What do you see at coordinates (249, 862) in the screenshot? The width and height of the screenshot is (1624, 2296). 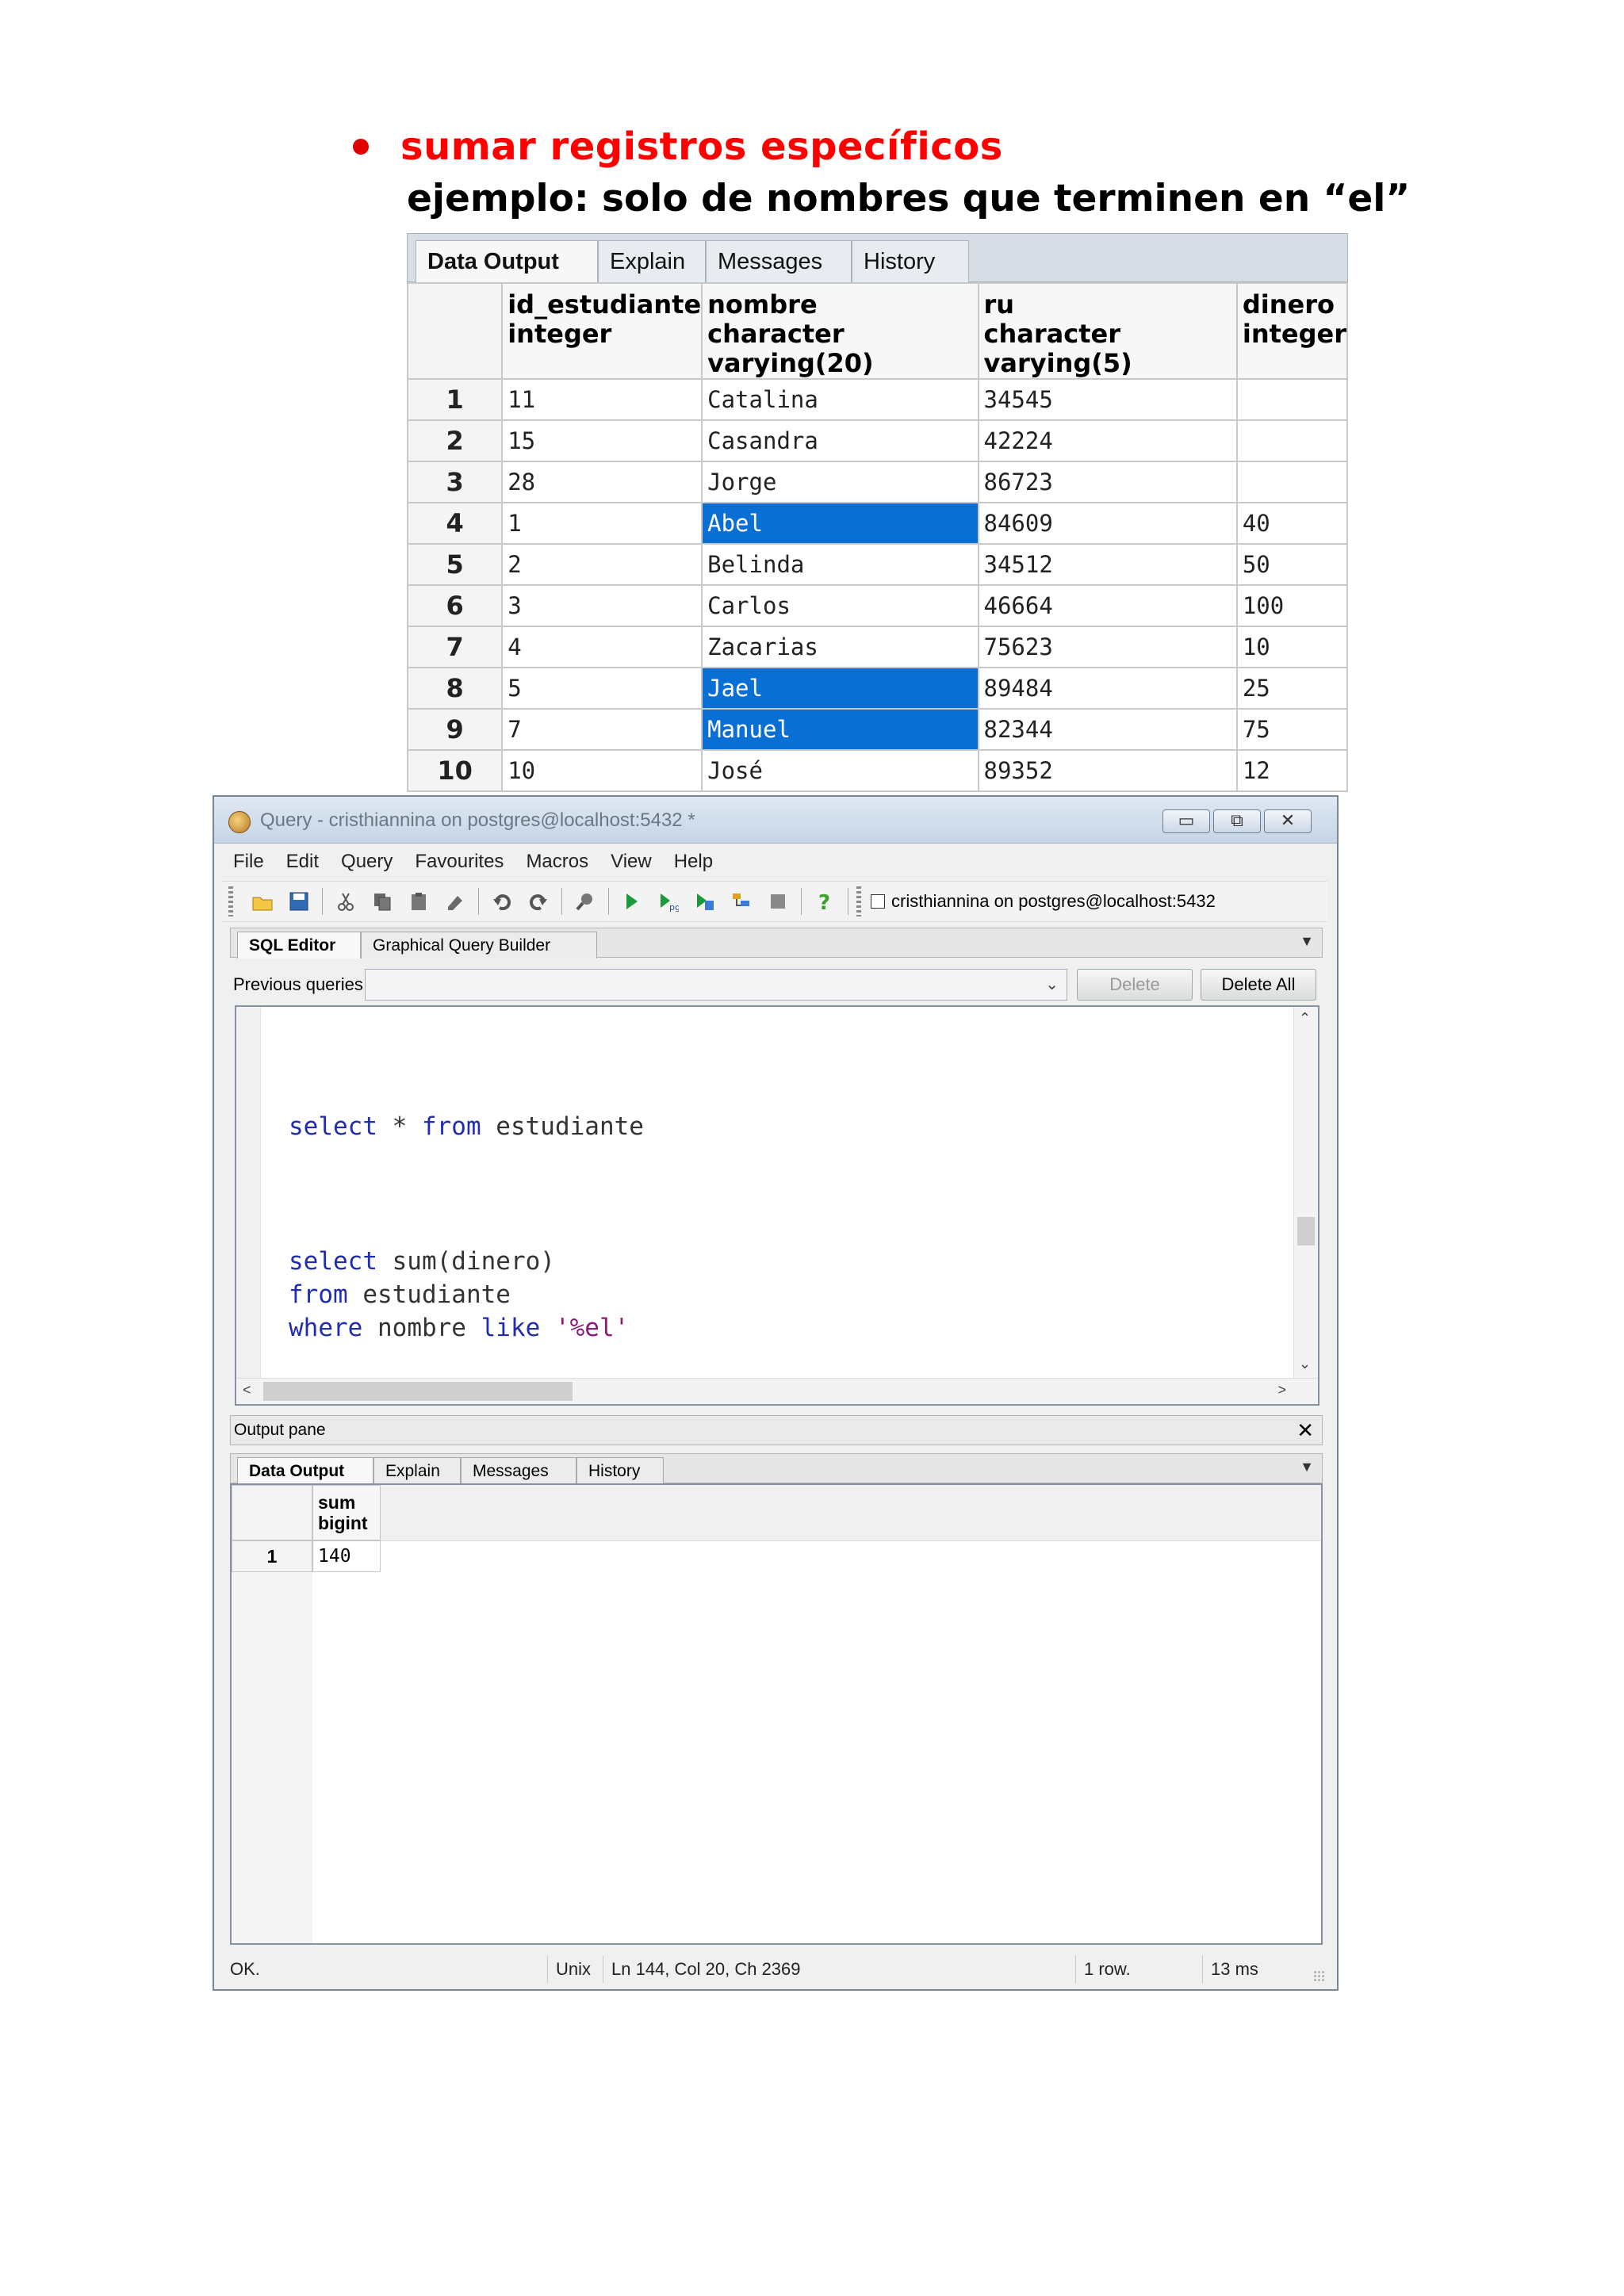 I see `menu-file: File` at bounding box center [249, 862].